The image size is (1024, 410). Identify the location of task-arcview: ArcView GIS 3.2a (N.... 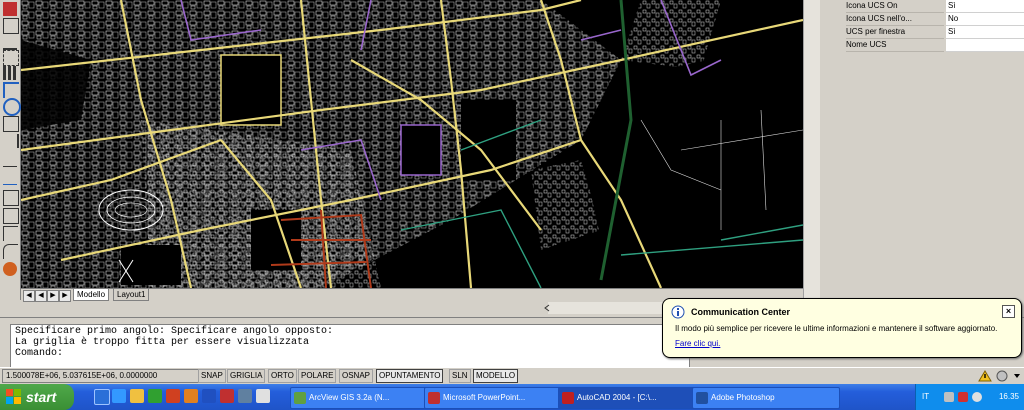
(364, 398).